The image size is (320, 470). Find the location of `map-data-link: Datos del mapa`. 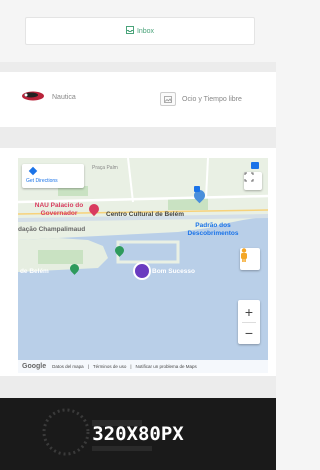

map-data-link: Datos del mapa is located at coordinates (68, 366).